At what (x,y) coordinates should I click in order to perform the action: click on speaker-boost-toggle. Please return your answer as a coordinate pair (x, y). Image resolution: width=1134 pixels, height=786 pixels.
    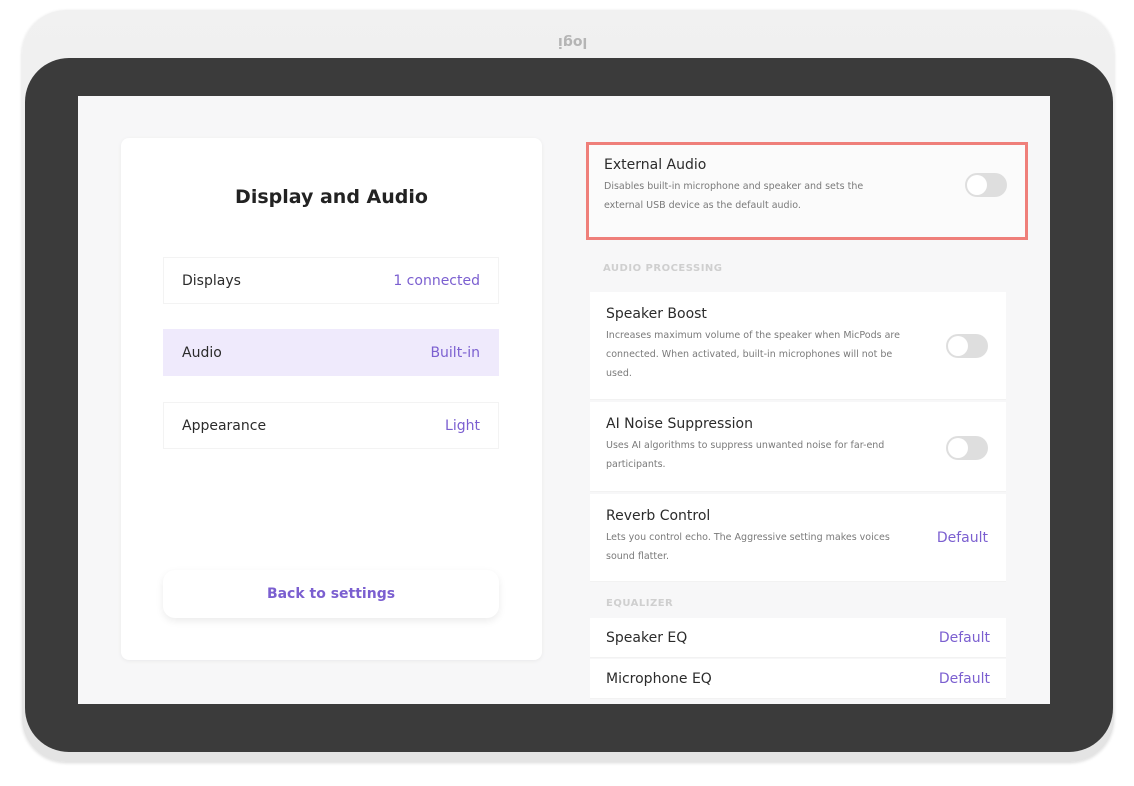
    Looking at the image, I should click on (967, 346).